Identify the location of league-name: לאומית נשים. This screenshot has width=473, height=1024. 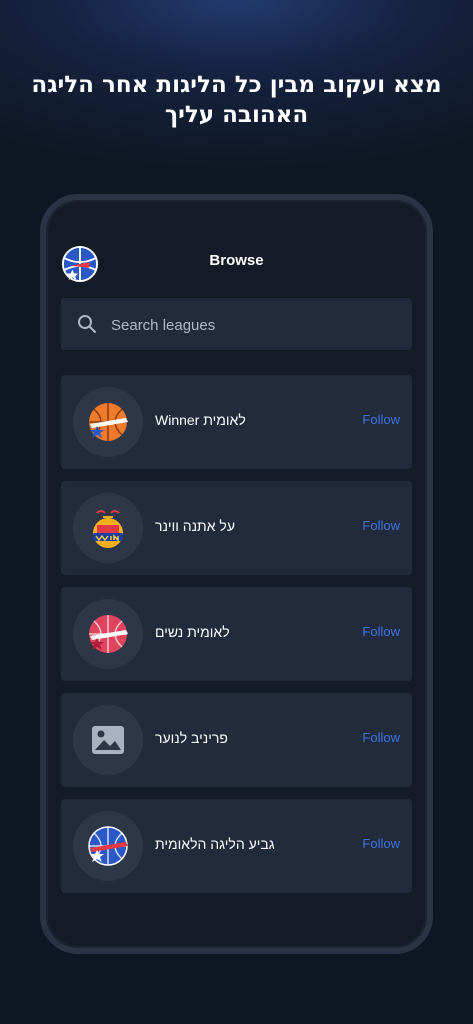
(192, 632).